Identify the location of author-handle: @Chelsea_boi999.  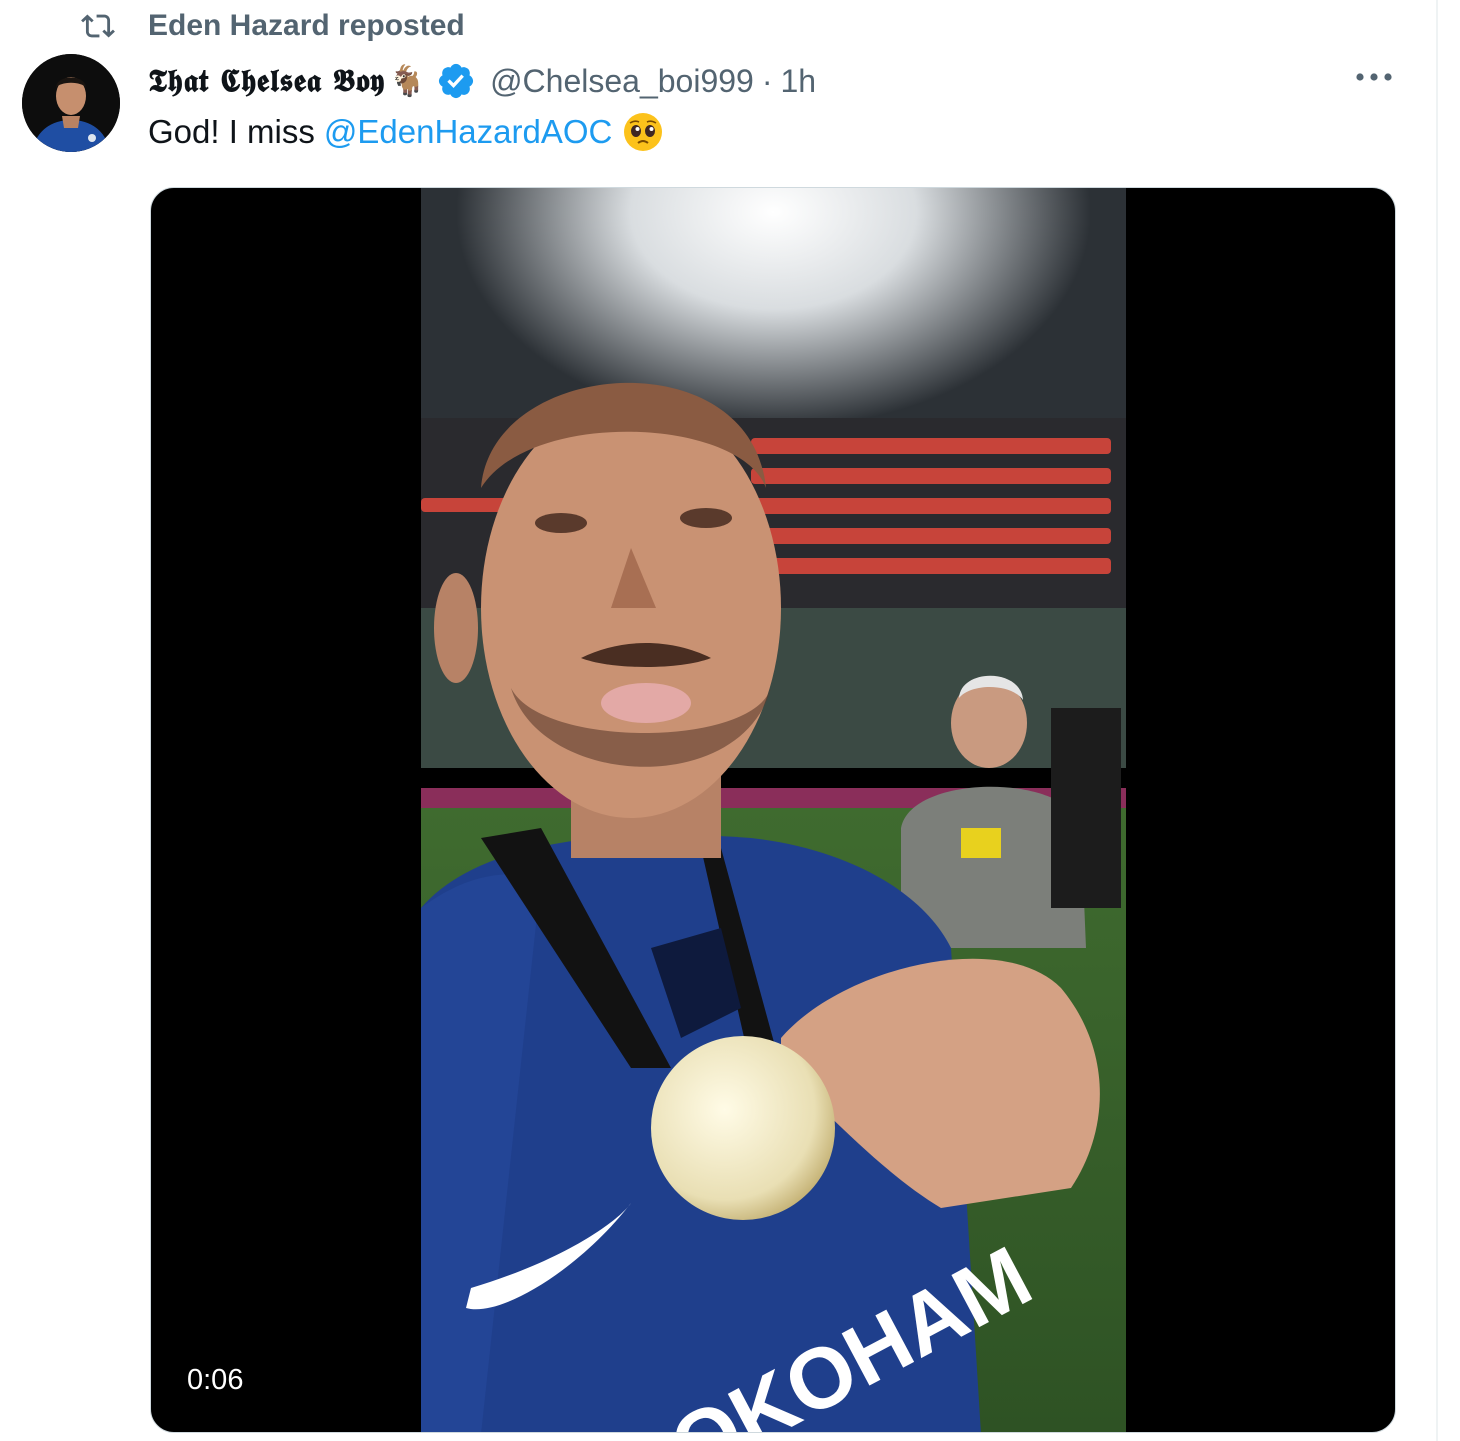
(622, 81).